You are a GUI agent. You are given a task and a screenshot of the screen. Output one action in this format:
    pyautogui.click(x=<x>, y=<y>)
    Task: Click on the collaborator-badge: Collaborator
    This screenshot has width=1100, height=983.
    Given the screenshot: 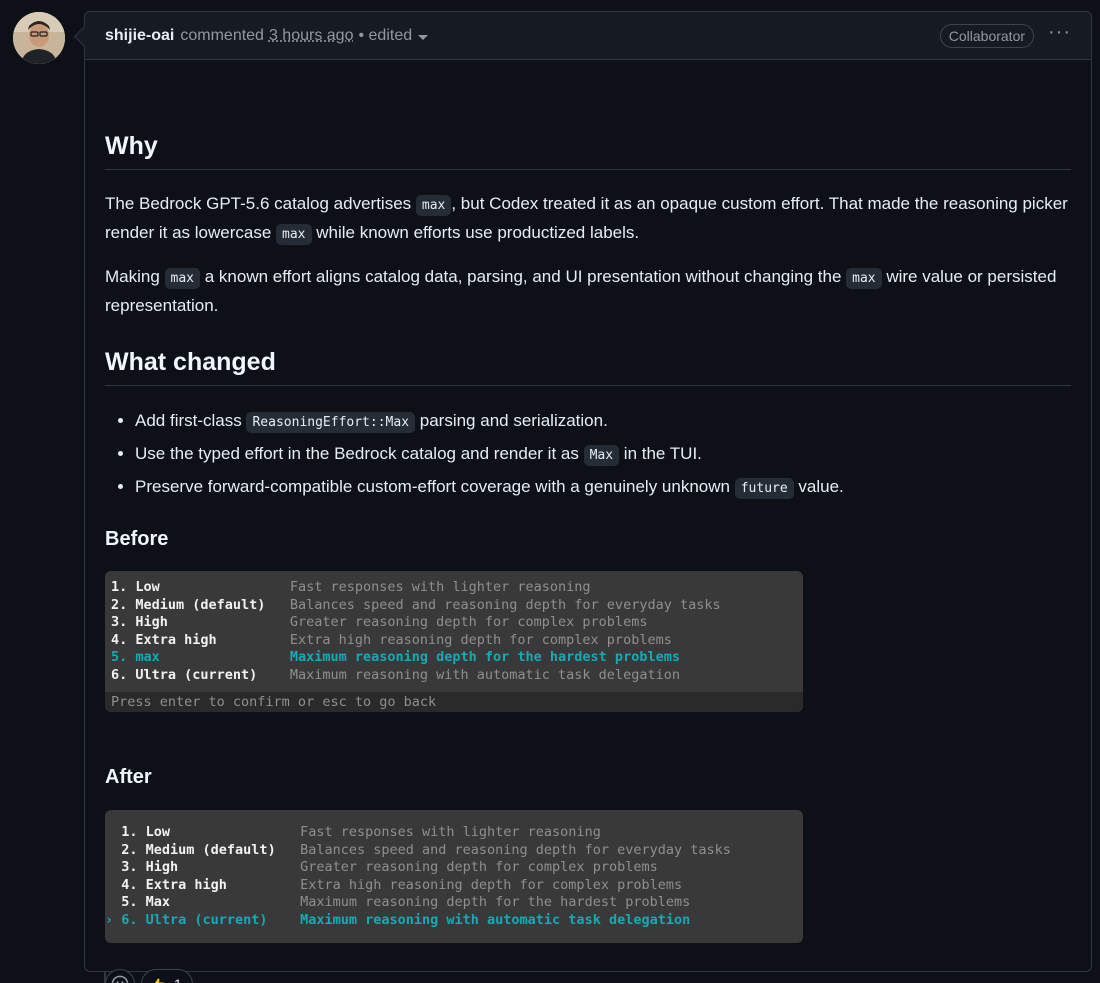 What is the action you would take?
    pyautogui.click(x=987, y=35)
    